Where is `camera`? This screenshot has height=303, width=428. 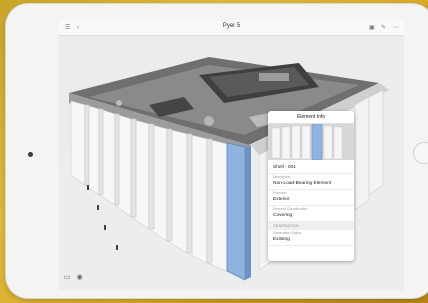 camera is located at coordinates (30, 154).